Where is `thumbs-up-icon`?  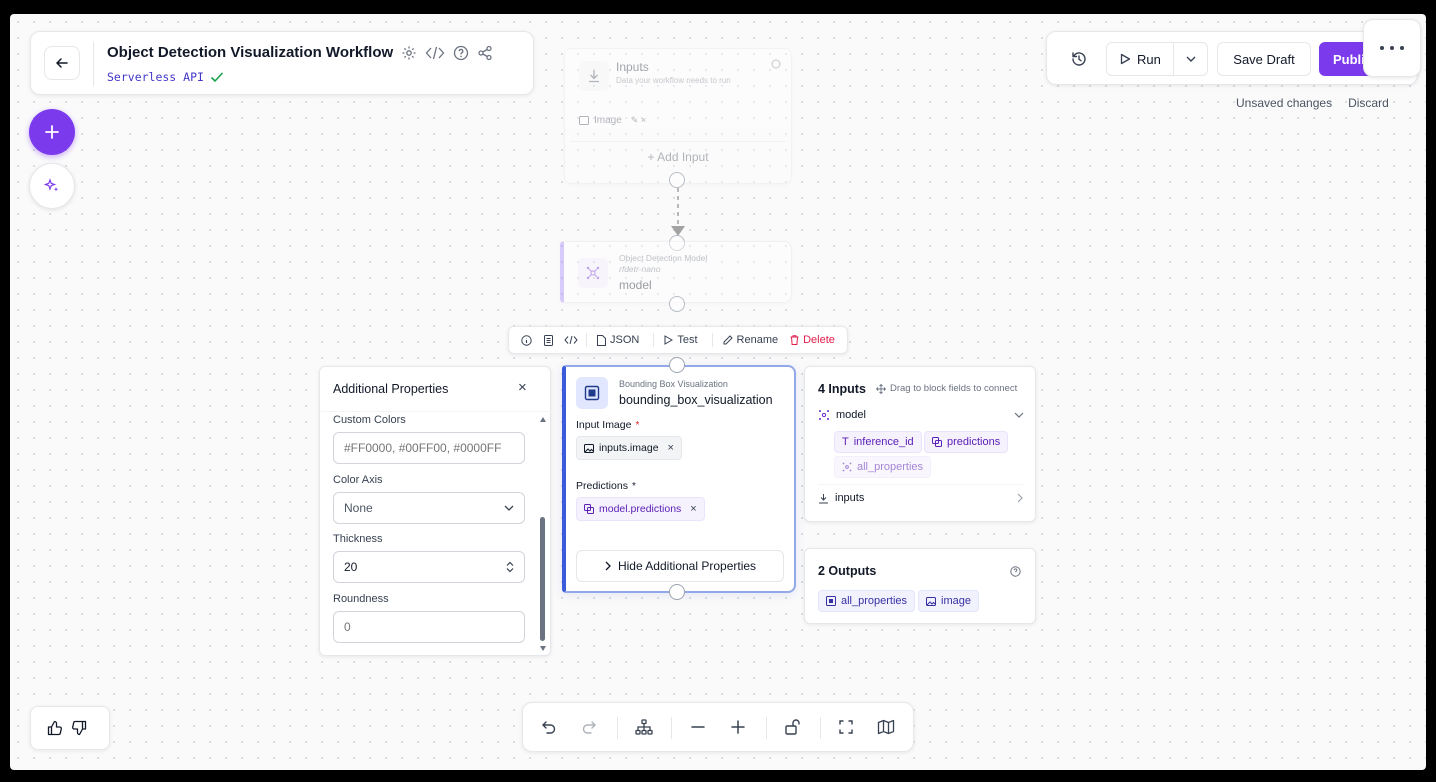 thumbs-up-icon is located at coordinates (55, 728).